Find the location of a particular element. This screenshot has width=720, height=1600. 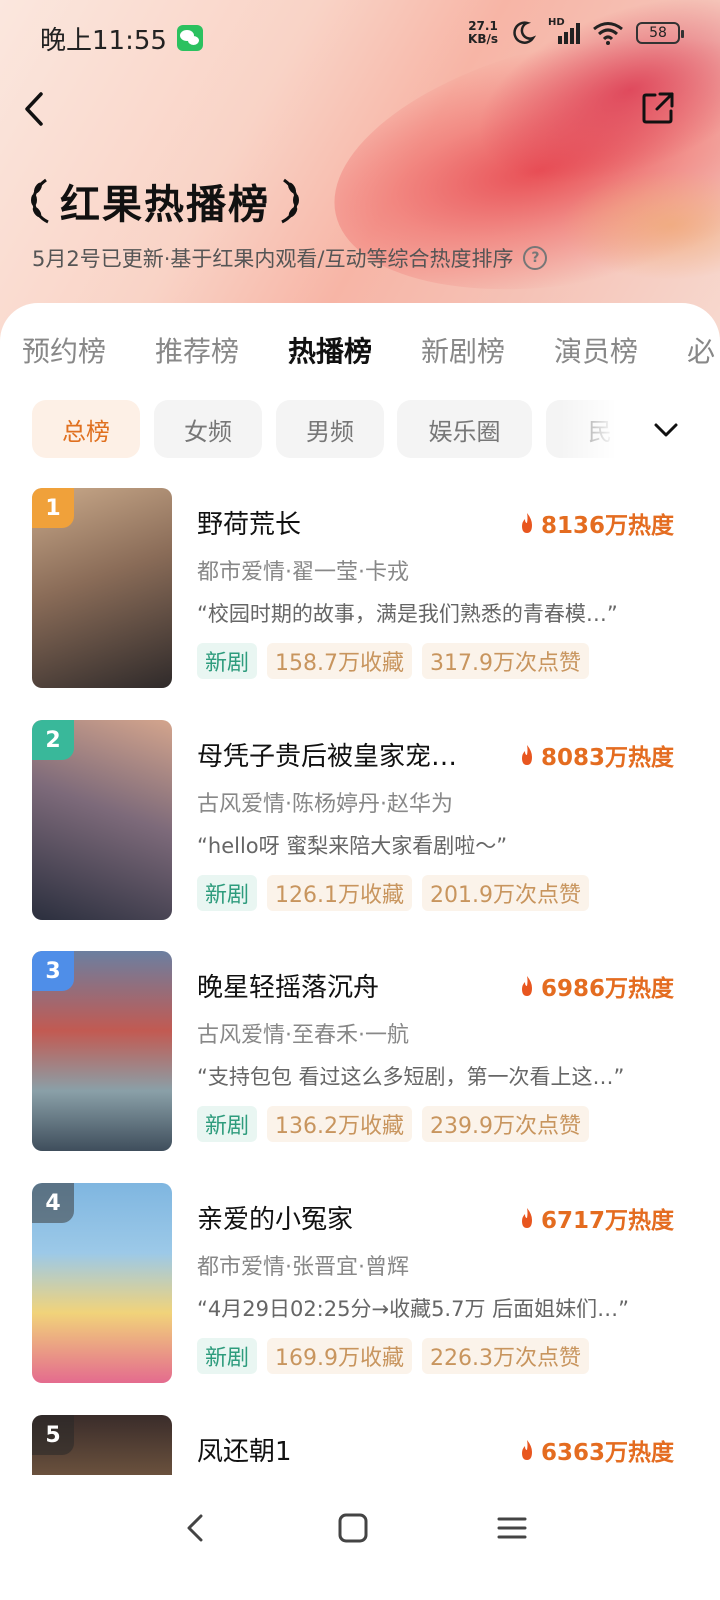

chip-male: 男频 is located at coordinates (330, 429).